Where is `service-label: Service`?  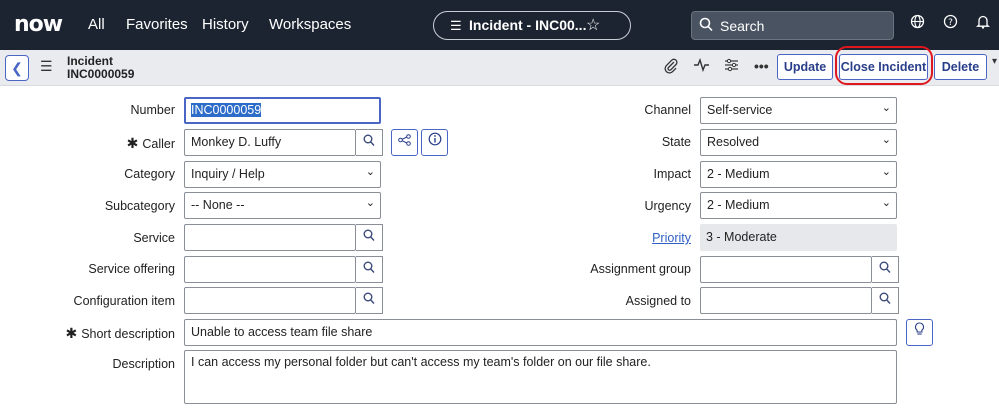 service-label: Service is located at coordinates (154, 238).